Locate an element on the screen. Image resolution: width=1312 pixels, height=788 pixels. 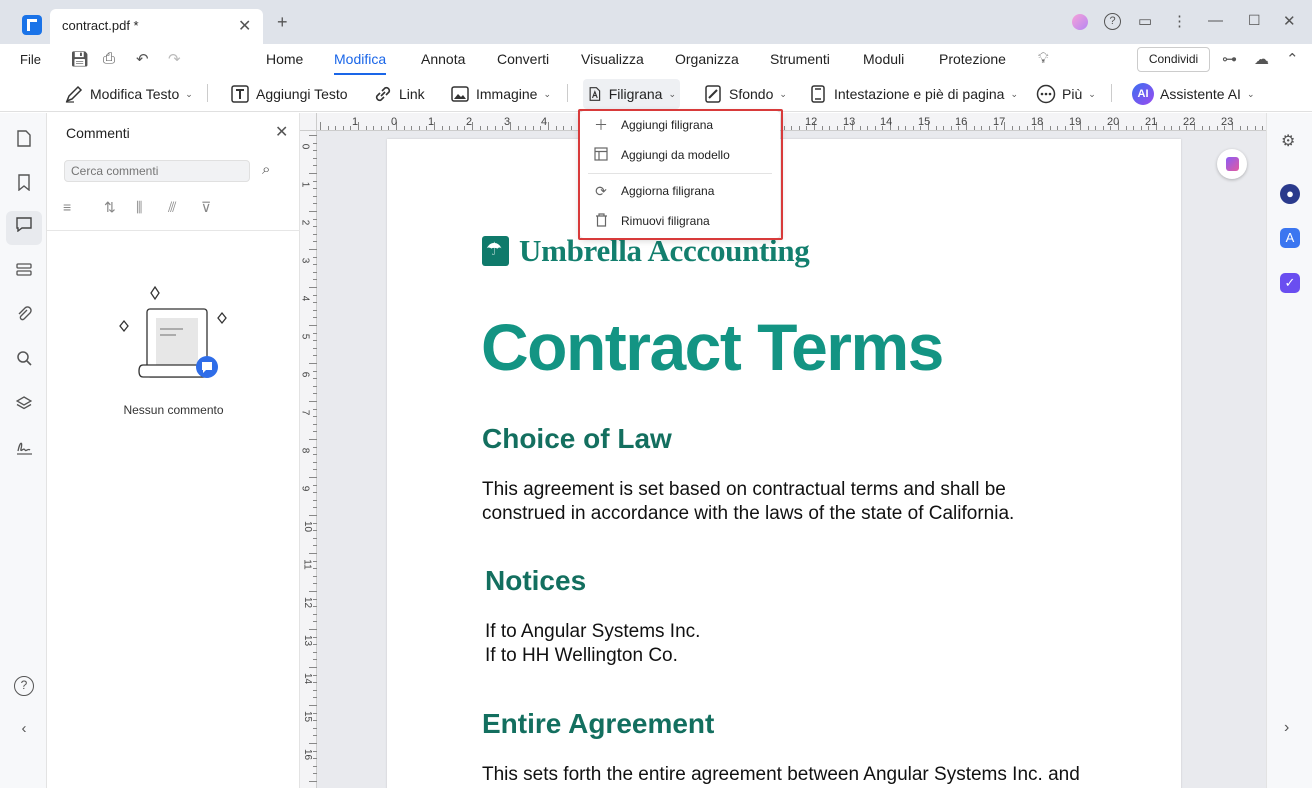
document-tab: contract.pdf * ✕ is located at coordinates (156, 26).